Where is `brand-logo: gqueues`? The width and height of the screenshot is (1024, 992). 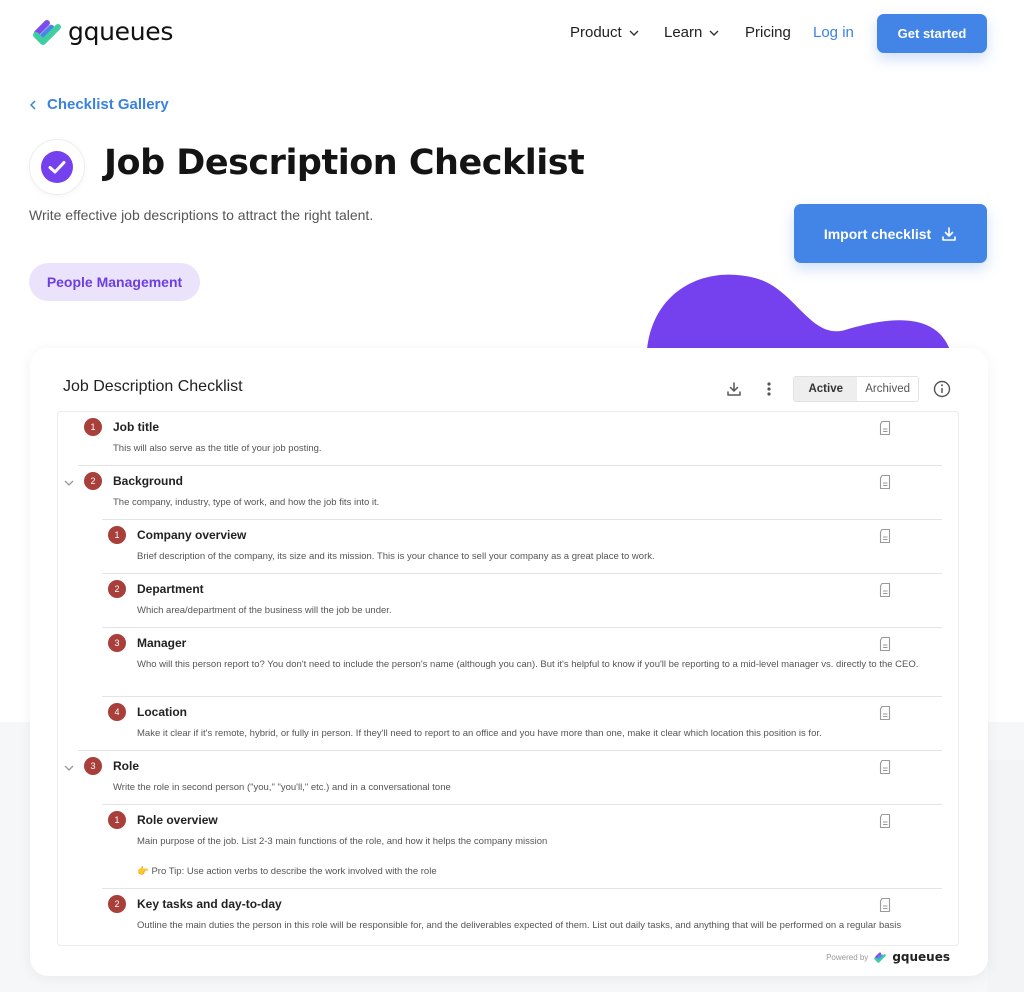 brand-logo: gqueues is located at coordinates (101, 31).